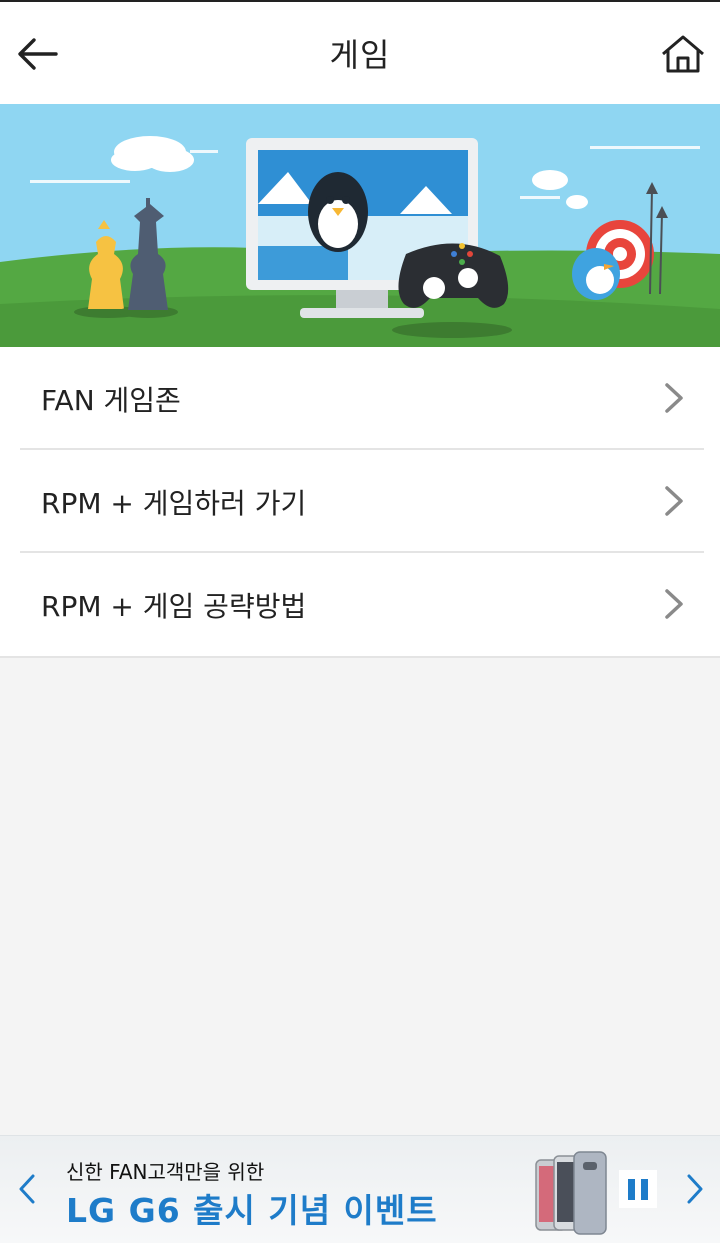 Image resolution: width=720 pixels, height=1243 pixels. What do you see at coordinates (683, 54) in the screenshot?
I see `home-icon` at bounding box center [683, 54].